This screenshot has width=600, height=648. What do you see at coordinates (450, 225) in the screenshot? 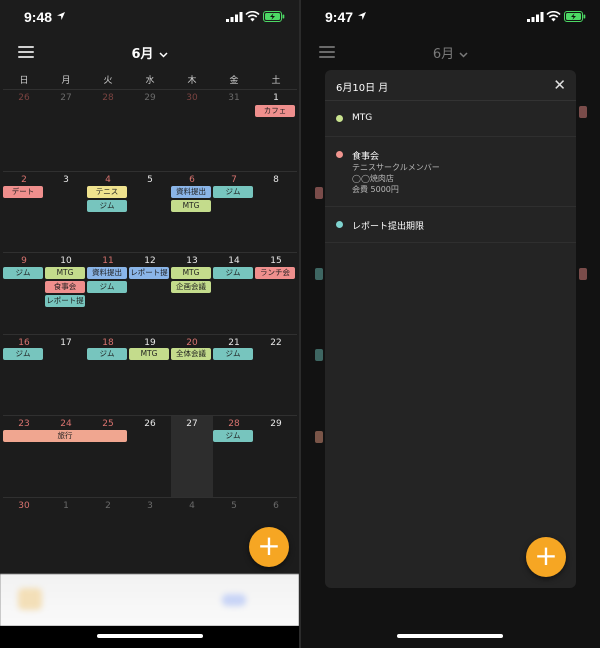
I see `day-event-item: レポート提出期限` at bounding box center [450, 225].